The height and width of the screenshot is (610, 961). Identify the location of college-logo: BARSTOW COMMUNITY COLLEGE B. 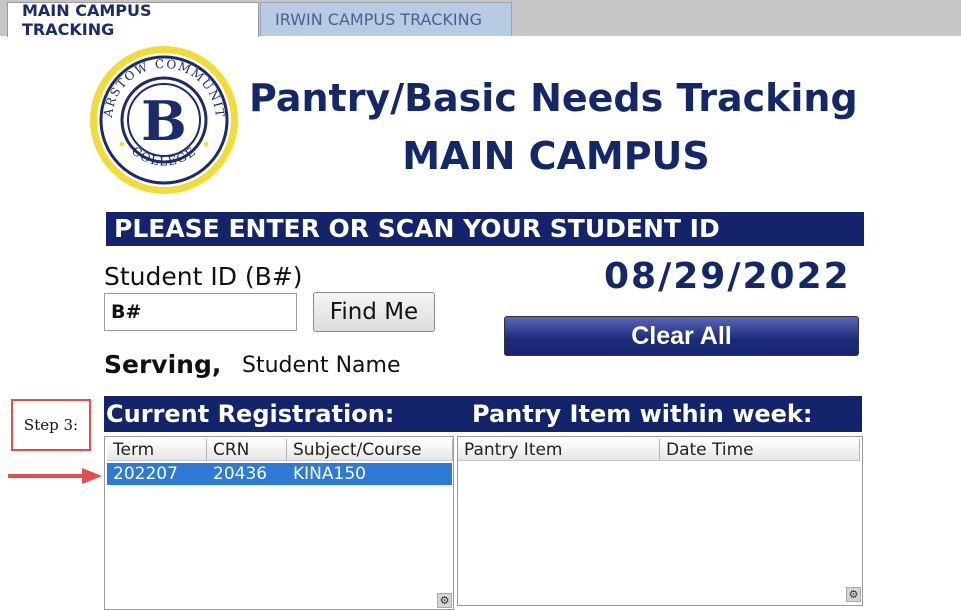
(163, 119).